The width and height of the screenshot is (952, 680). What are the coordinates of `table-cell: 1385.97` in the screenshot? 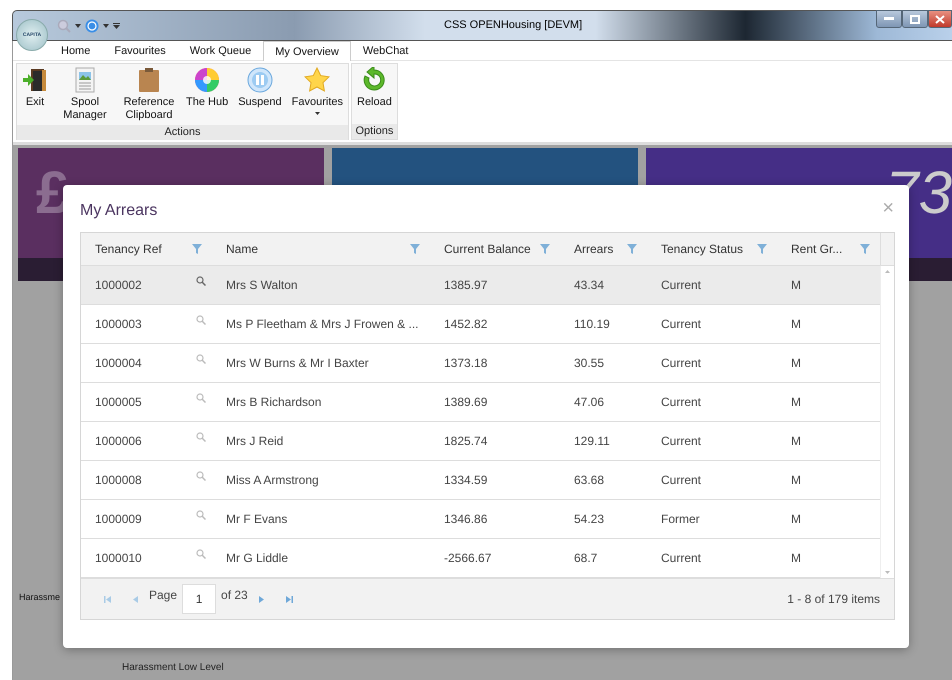 It's located at (466, 285).